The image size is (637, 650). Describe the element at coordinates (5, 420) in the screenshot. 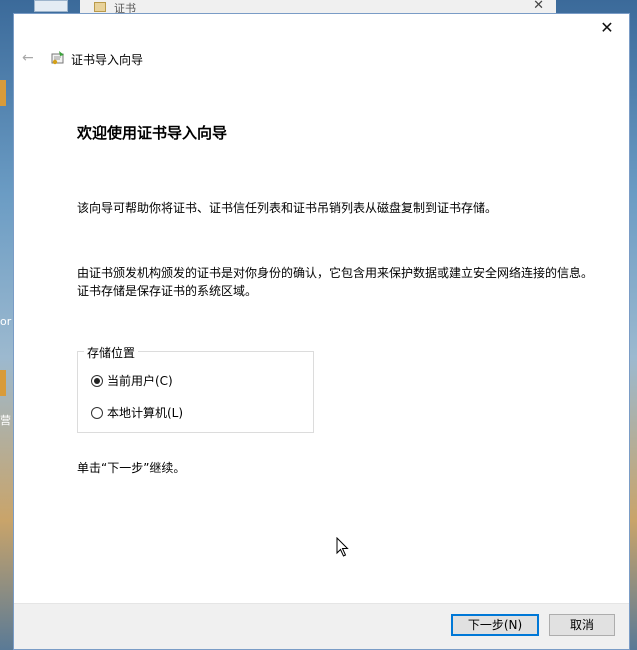

I see `desktop-label: 营` at that location.